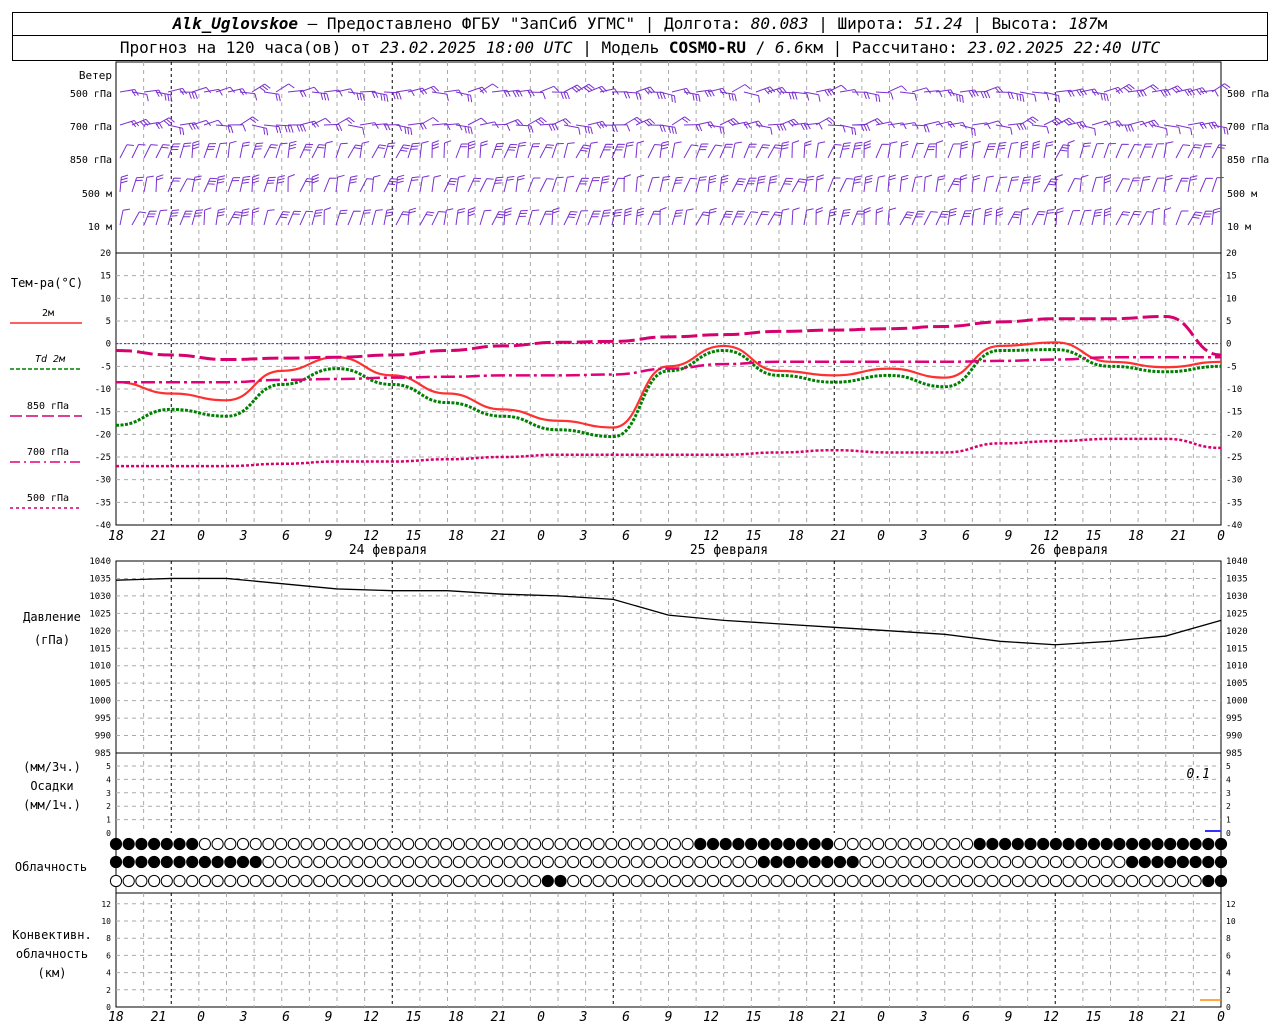 The width and height of the screenshot is (1280, 1024). What do you see at coordinates (1228, 833) in the screenshot?
I see `prec-tick-right: 0` at bounding box center [1228, 833].